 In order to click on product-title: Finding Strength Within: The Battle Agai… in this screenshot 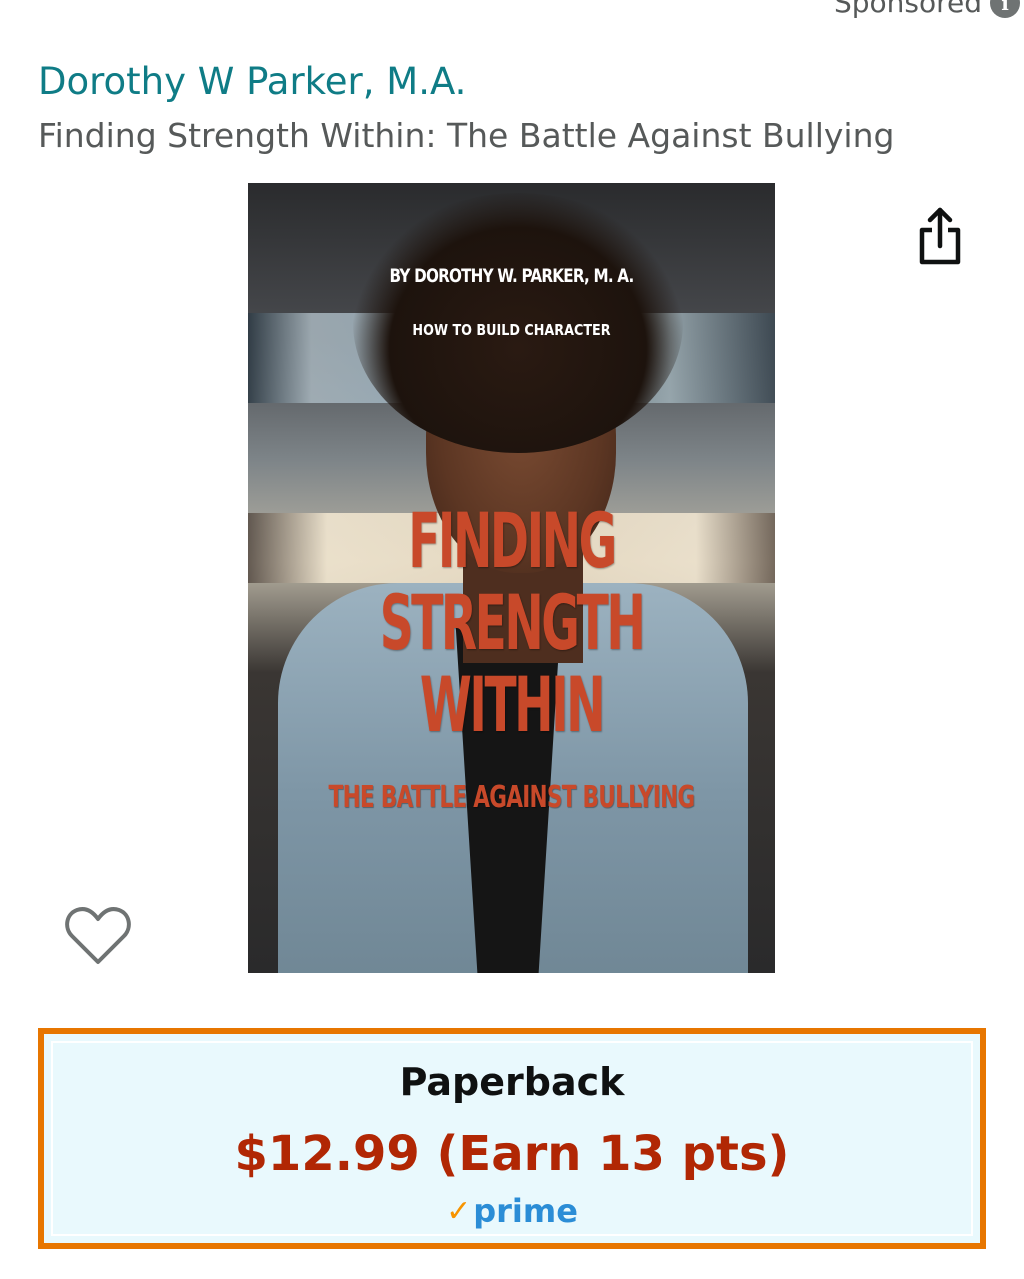, I will do `click(466, 135)`.